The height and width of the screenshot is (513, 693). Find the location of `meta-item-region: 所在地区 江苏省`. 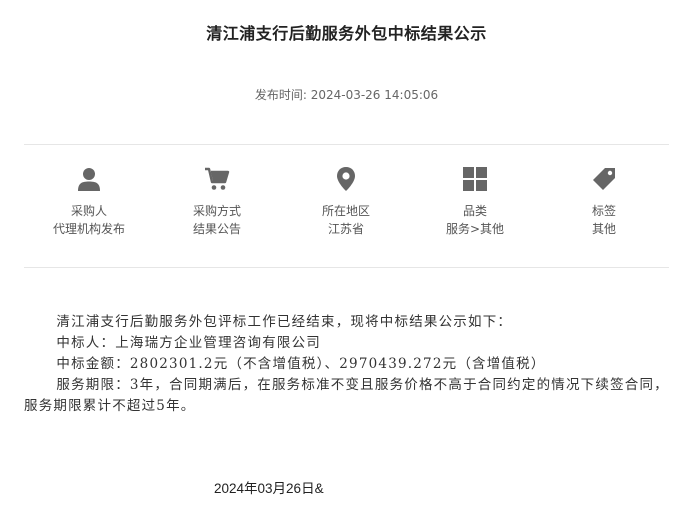

meta-item-region: 所在地区 江苏省 is located at coordinates (346, 202).